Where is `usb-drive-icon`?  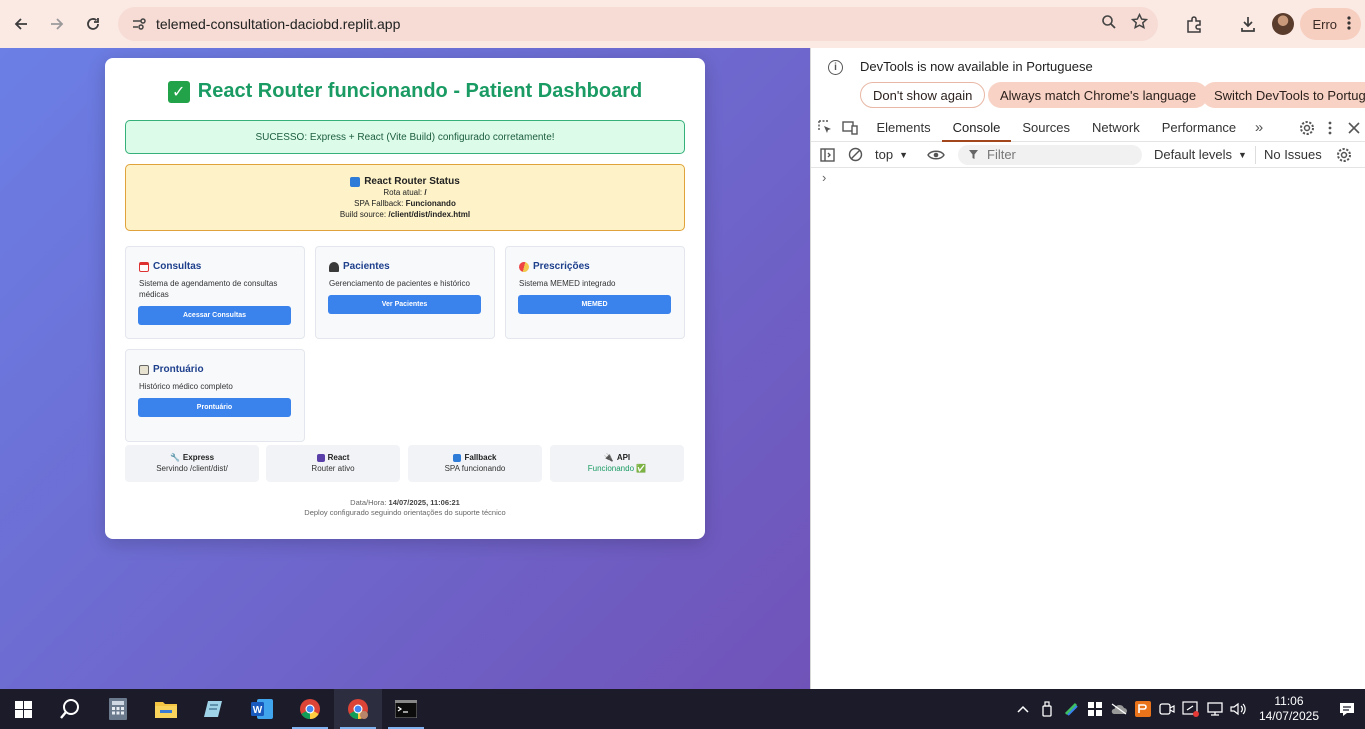 usb-drive-icon is located at coordinates (1047, 709).